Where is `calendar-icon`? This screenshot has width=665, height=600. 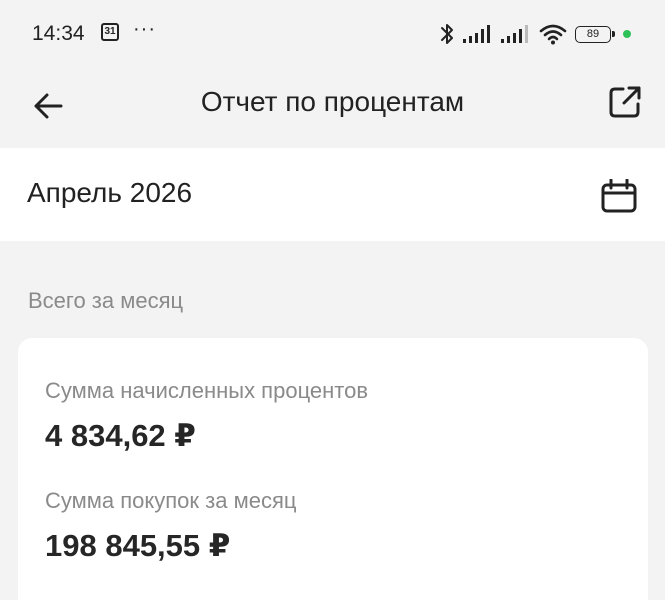 calendar-icon is located at coordinates (619, 196).